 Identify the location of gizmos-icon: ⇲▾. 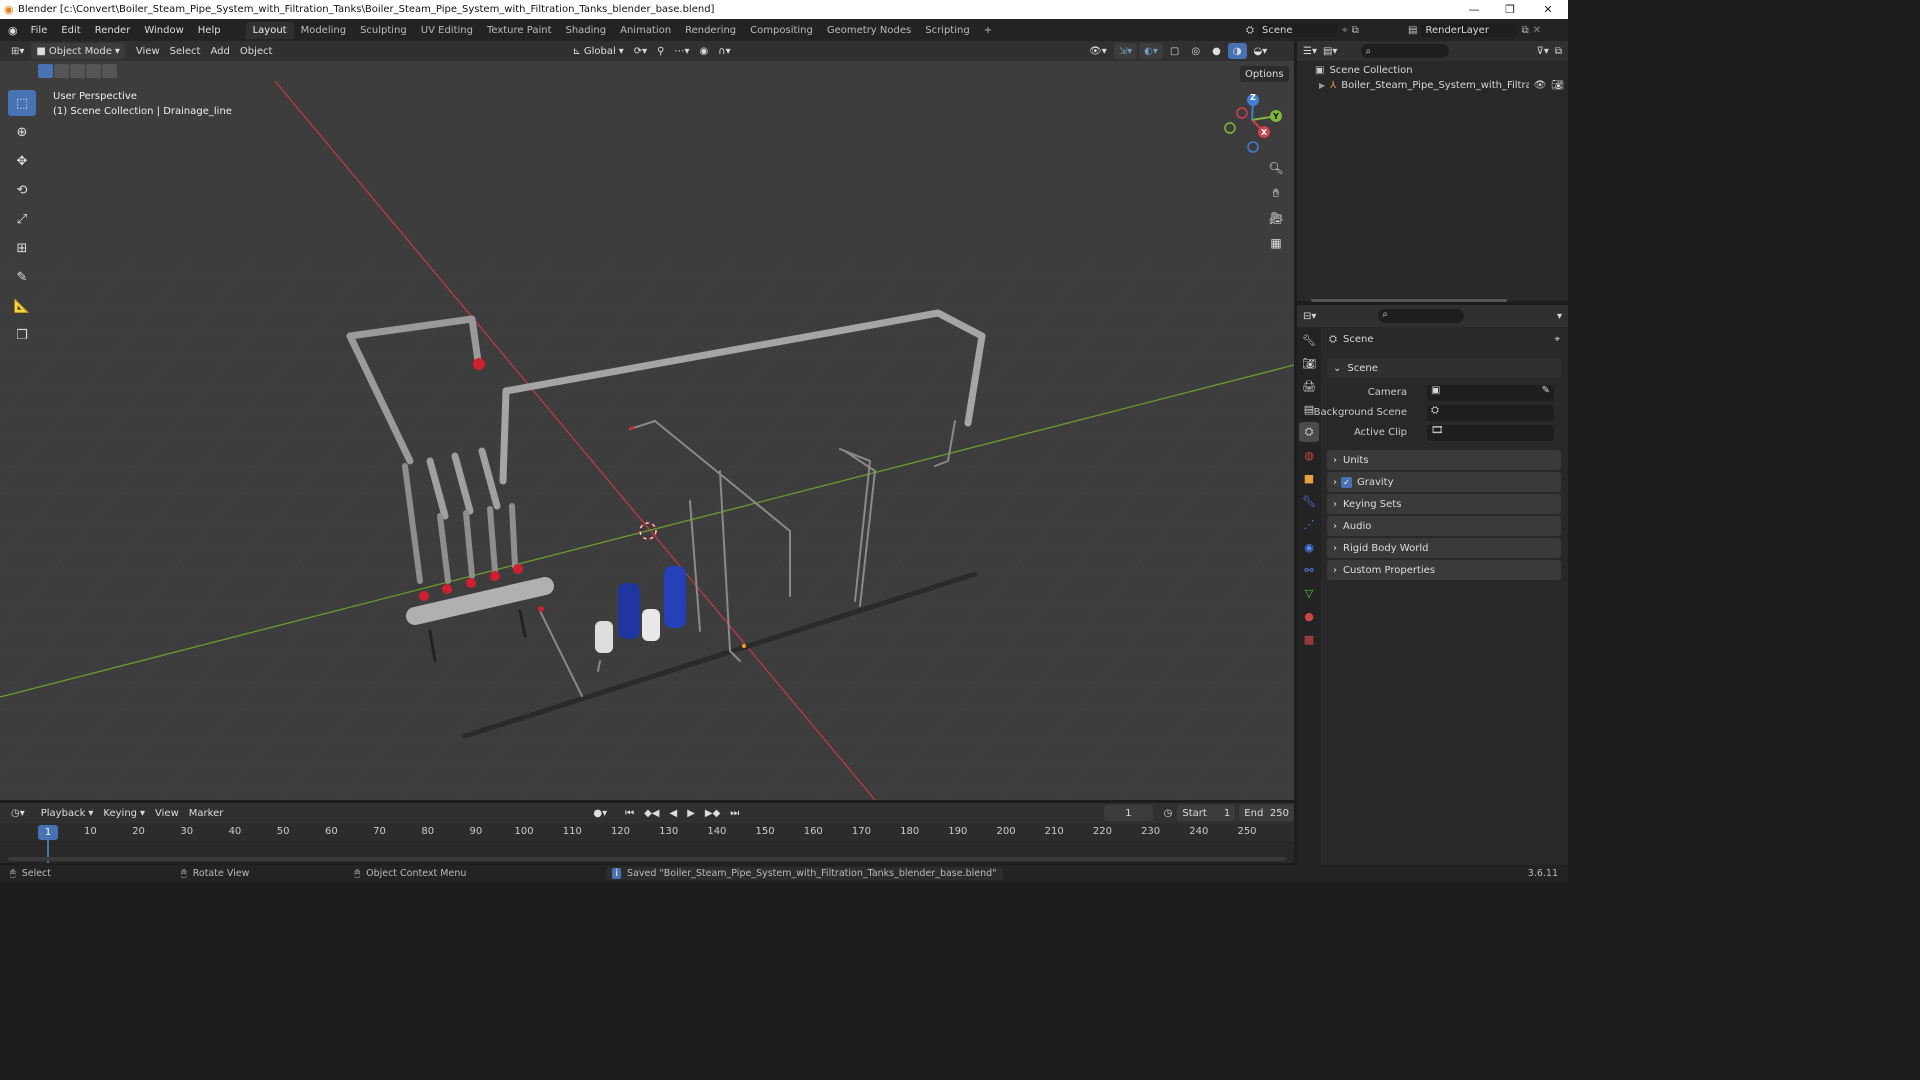
(1125, 51).